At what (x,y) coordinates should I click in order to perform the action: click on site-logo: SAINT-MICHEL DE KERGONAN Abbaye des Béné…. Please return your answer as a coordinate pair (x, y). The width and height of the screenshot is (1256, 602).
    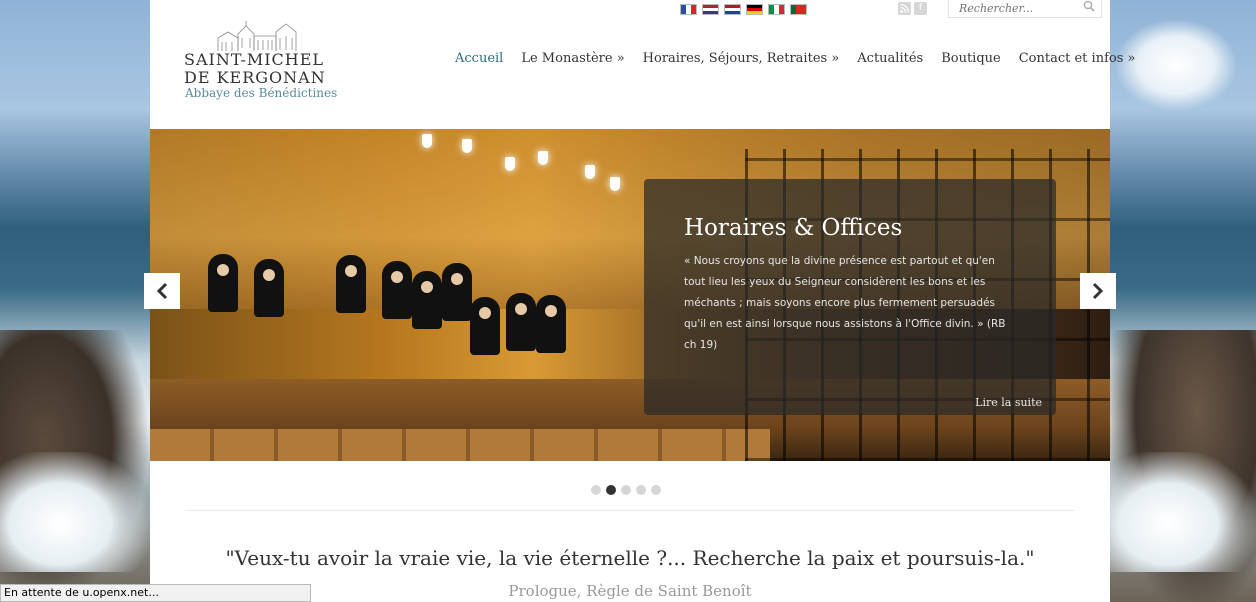
    Looking at the image, I should click on (261, 60).